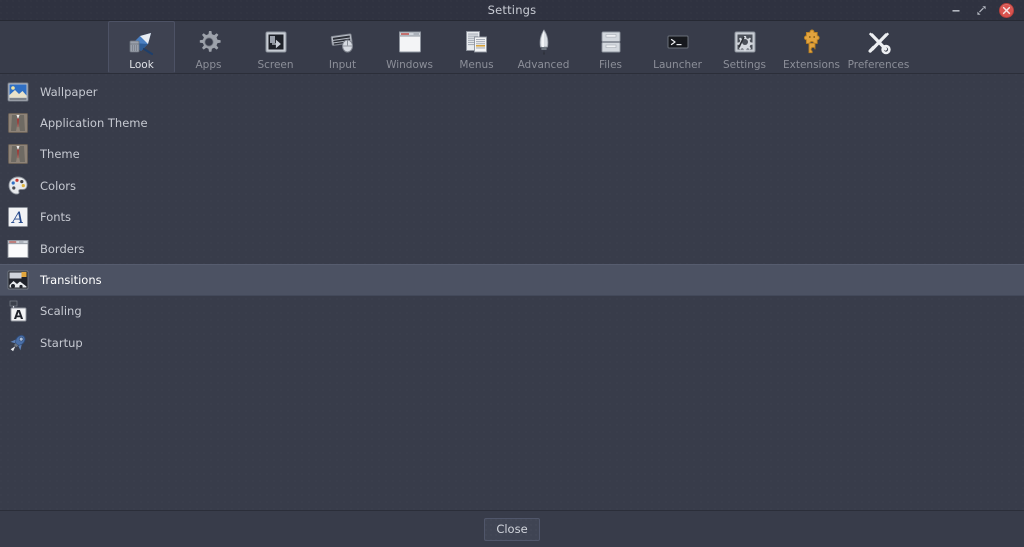 Image resolution: width=1024 pixels, height=547 pixels. What do you see at coordinates (512, 185) in the screenshot?
I see `list-item-colors: Colors` at bounding box center [512, 185].